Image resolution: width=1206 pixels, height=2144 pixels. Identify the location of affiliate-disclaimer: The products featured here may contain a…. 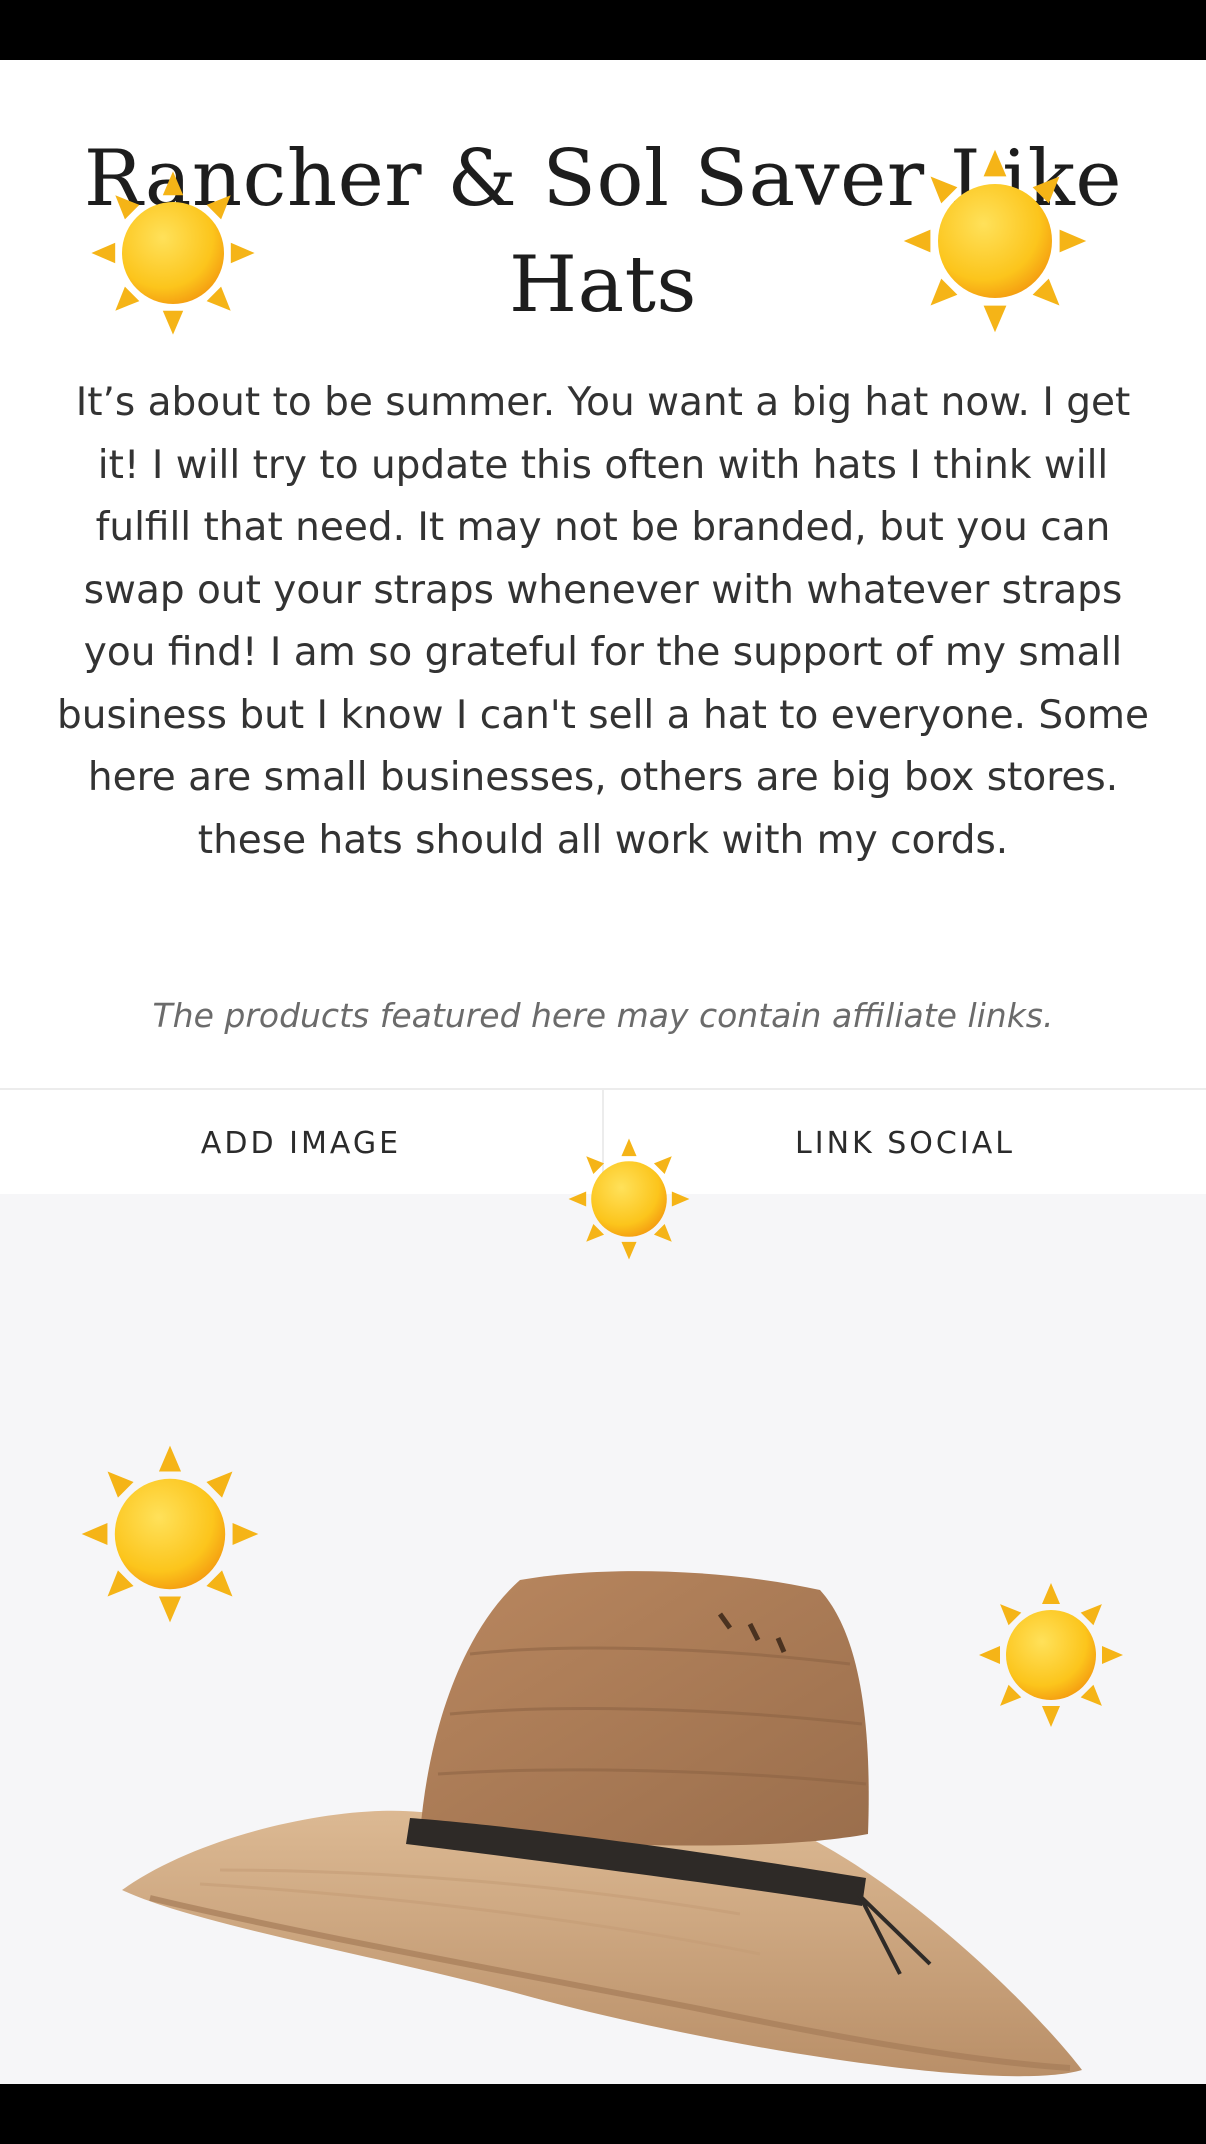
(603, 1015).